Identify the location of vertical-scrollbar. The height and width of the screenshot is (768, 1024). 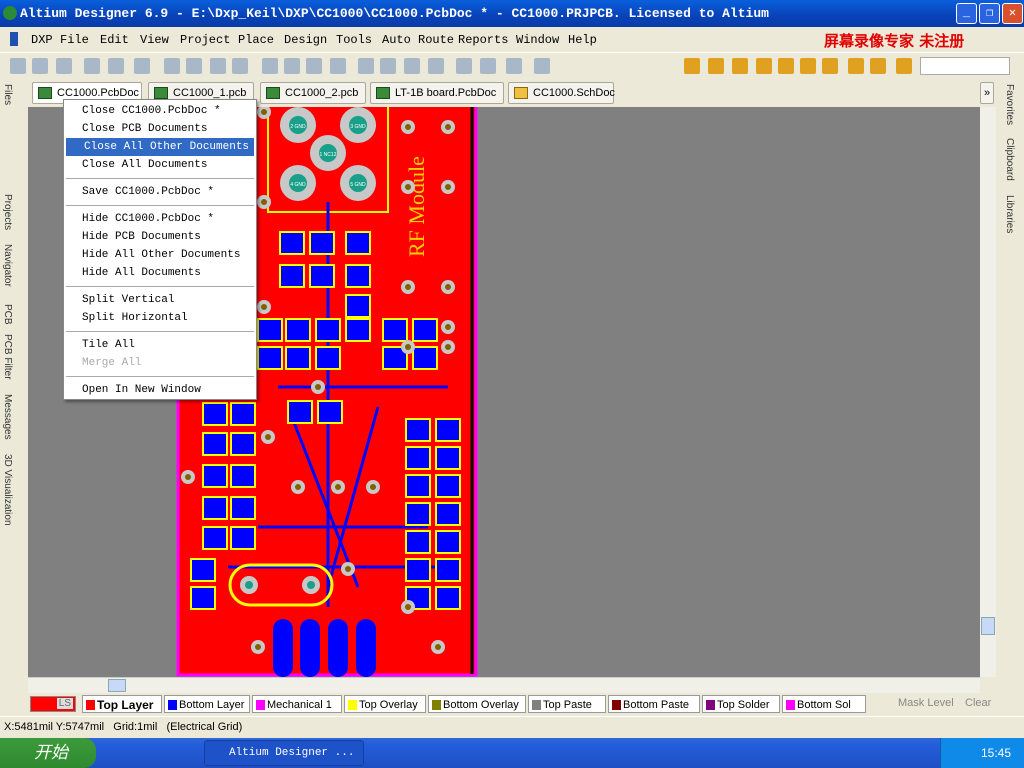
(988, 392).